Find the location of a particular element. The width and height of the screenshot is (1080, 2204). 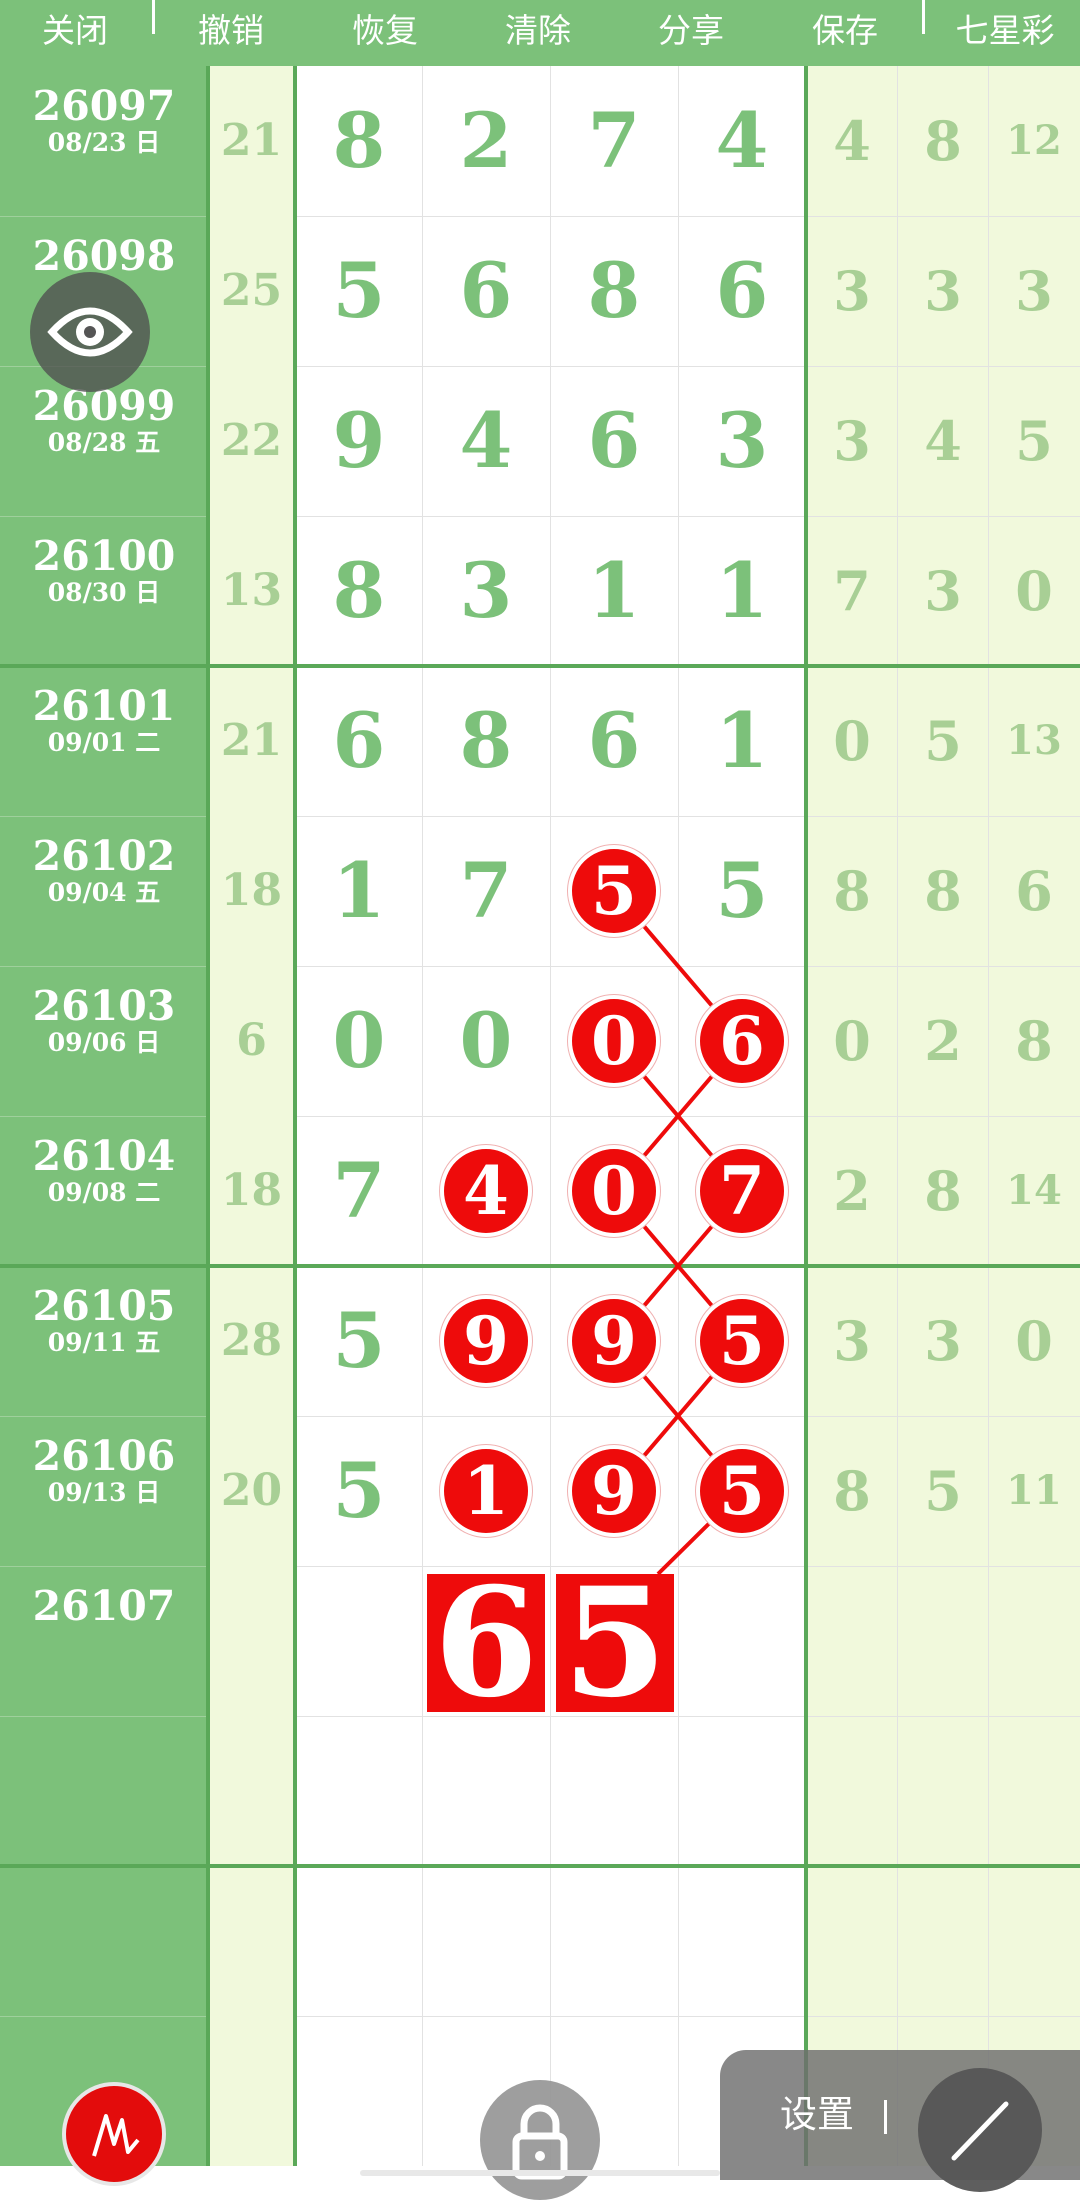

draw-pen-button is located at coordinates (114, 2134).